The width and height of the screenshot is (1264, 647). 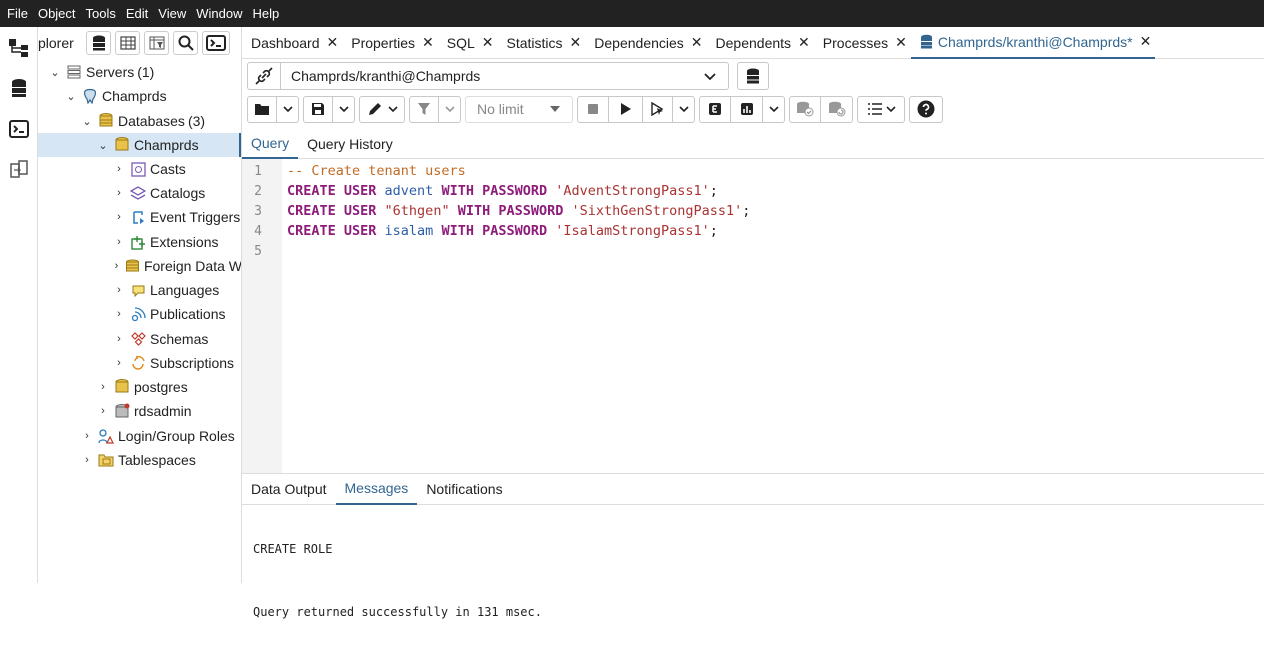 I want to click on query-tool-button, so click(x=98, y=43).